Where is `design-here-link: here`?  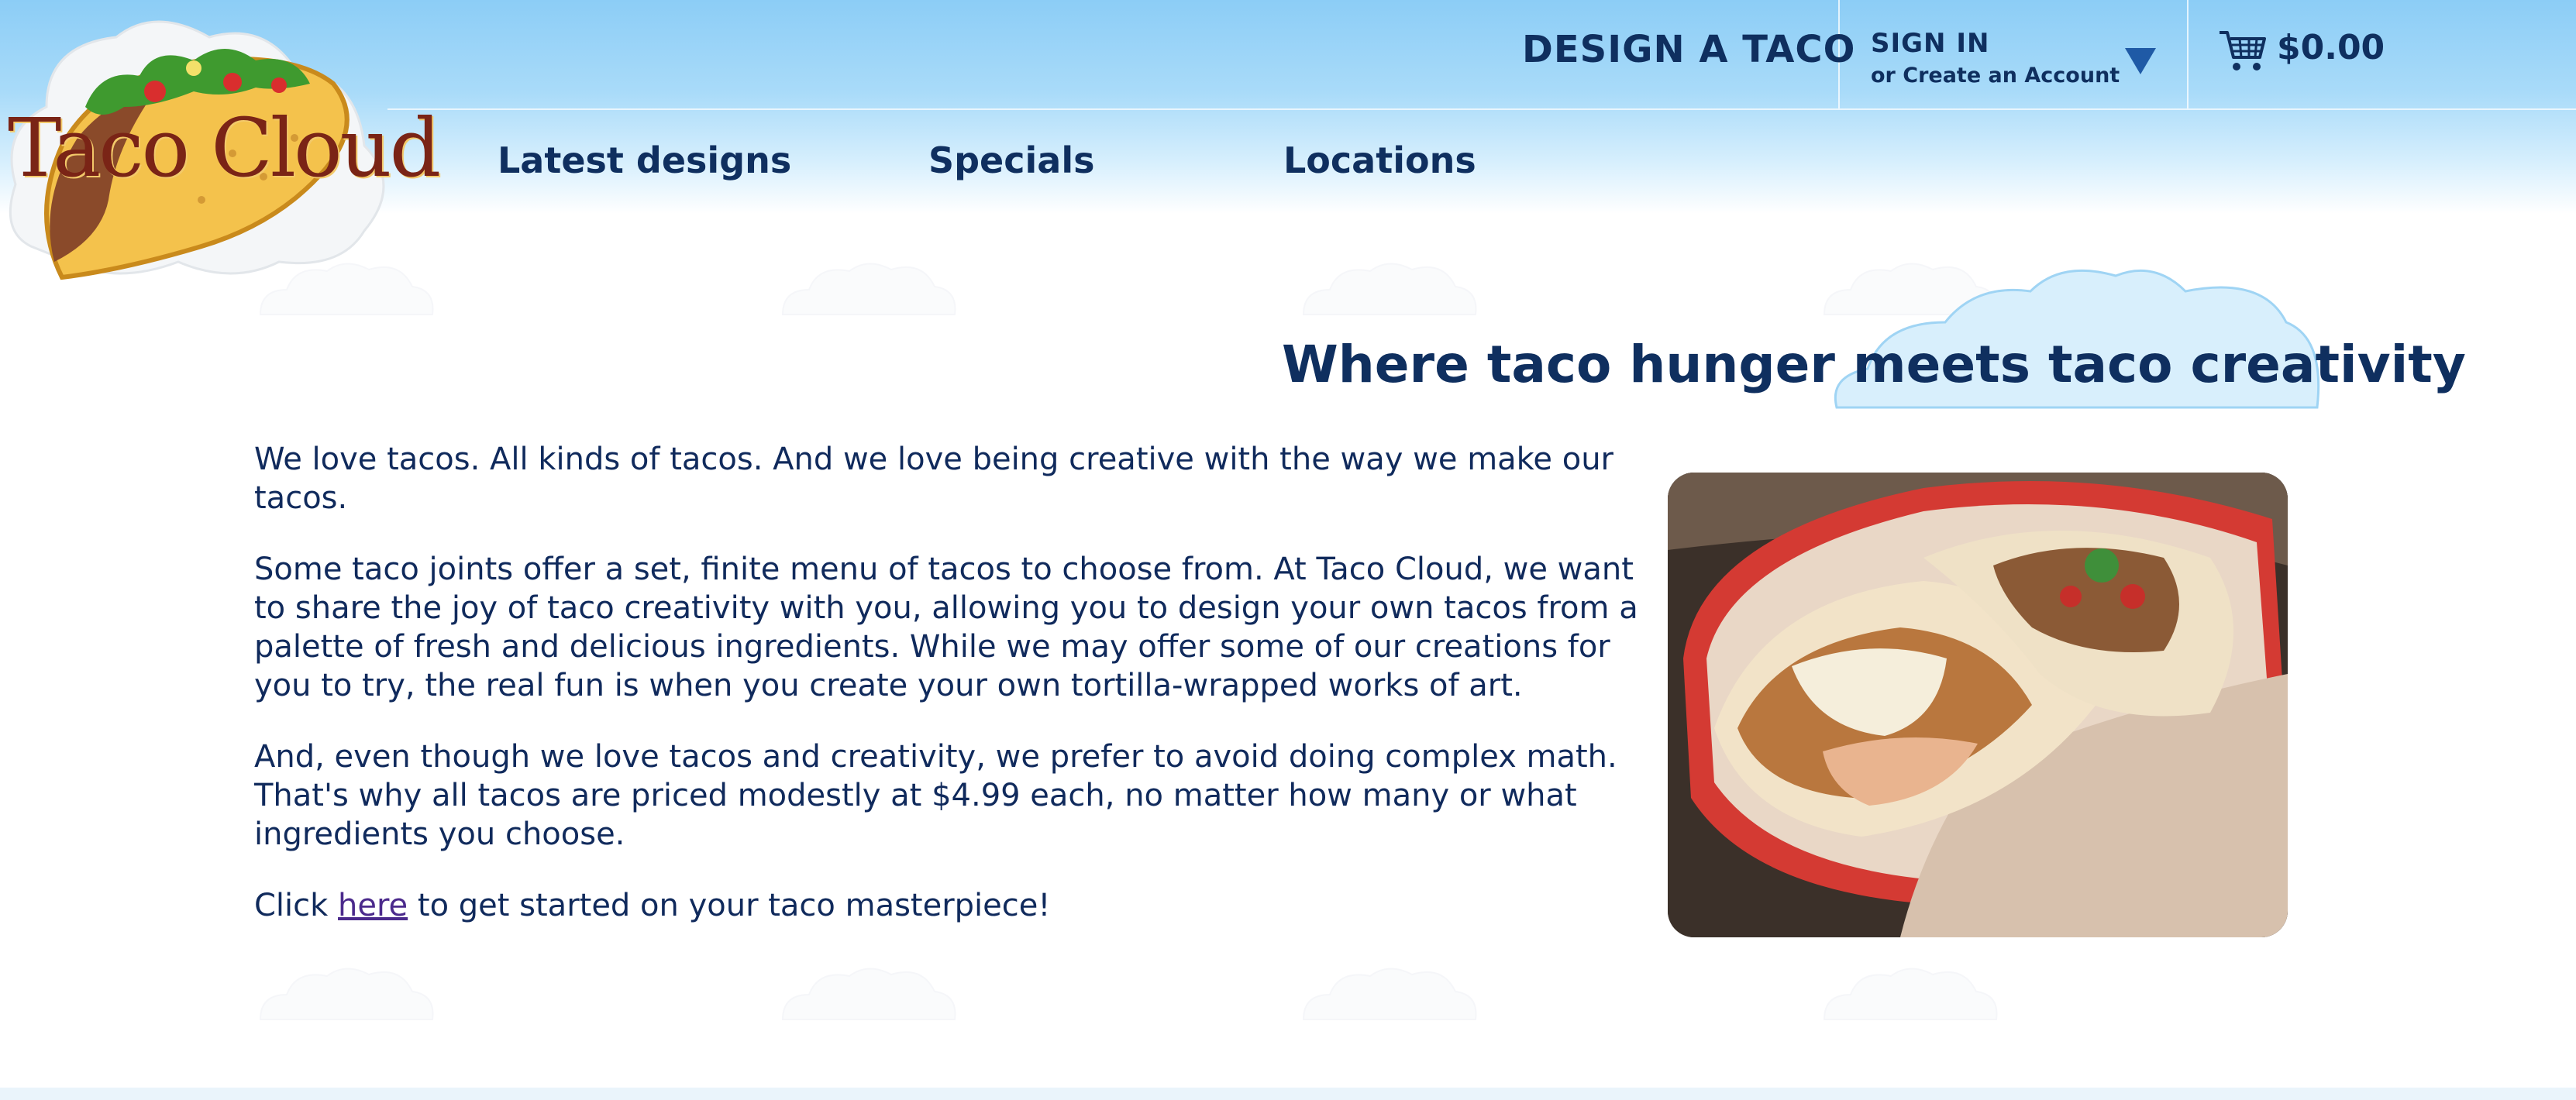 design-here-link: here is located at coordinates (373, 905).